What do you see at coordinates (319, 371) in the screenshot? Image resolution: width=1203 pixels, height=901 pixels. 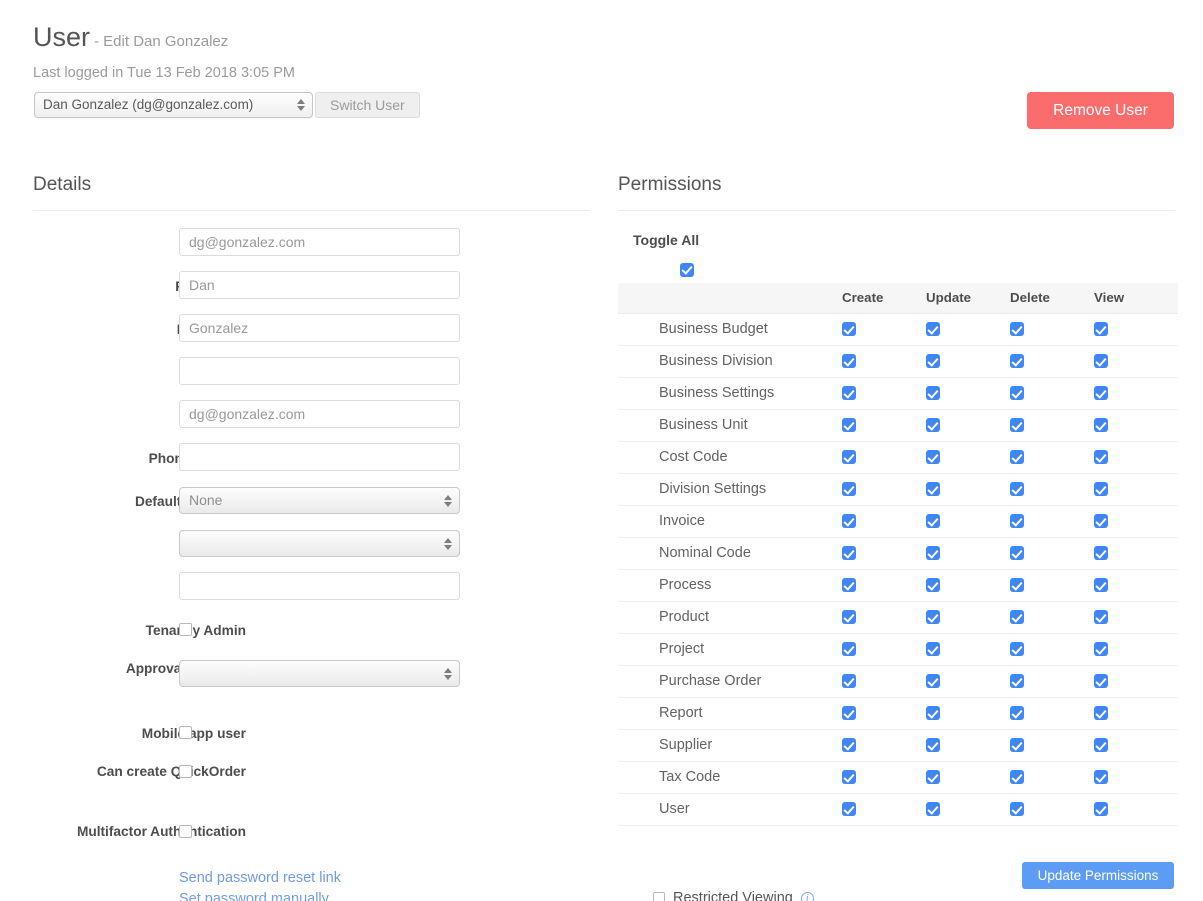 I see `input-job-title` at bounding box center [319, 371].